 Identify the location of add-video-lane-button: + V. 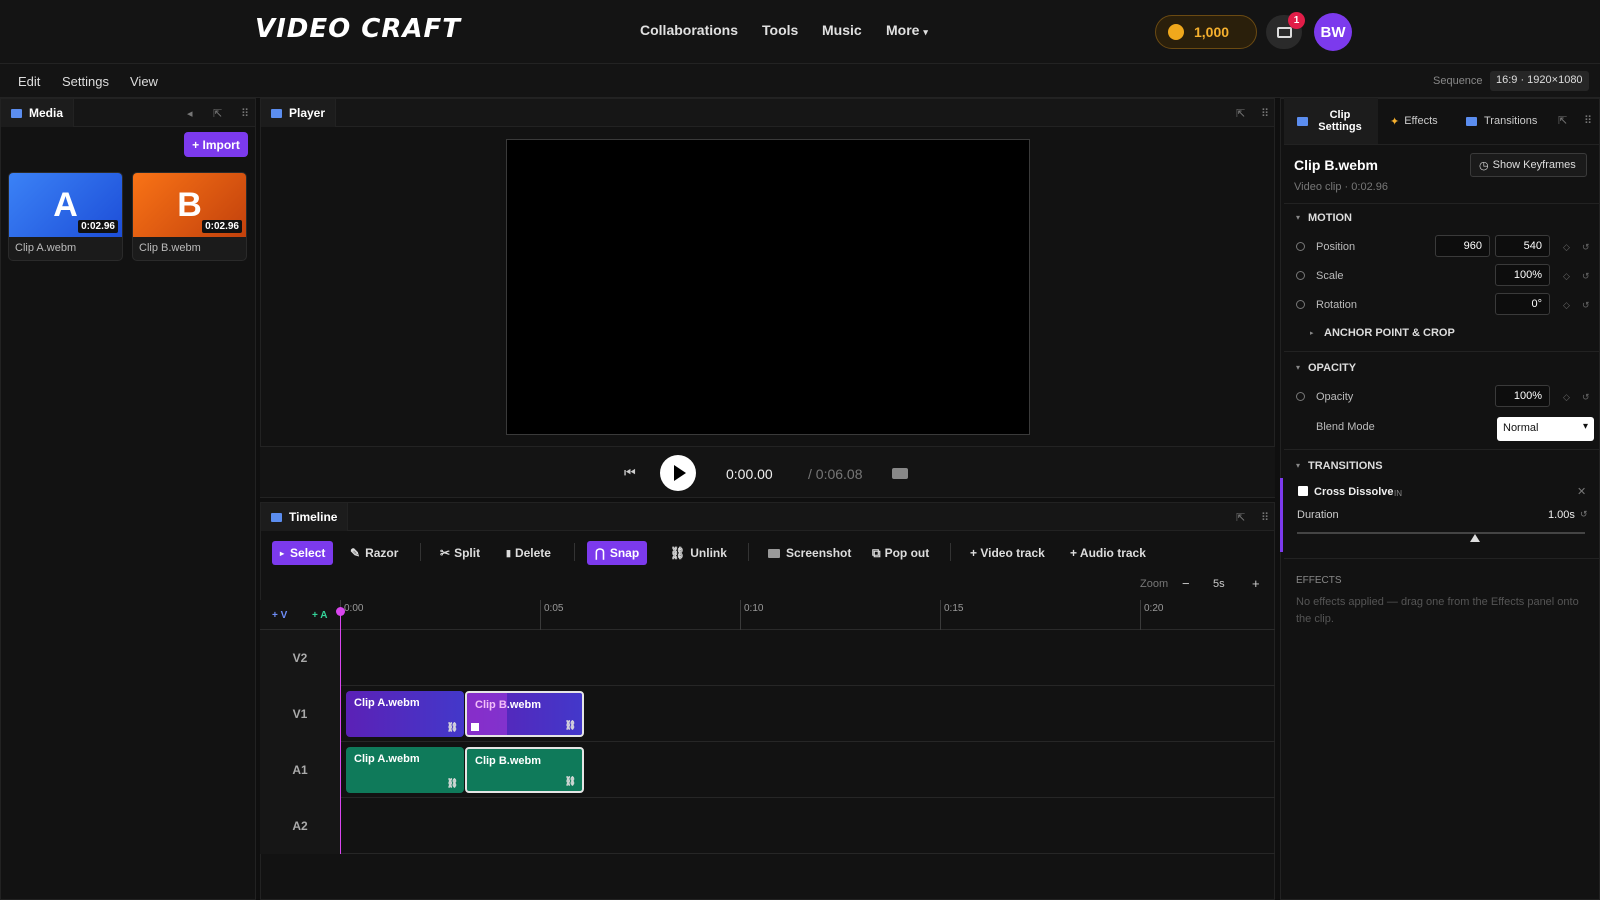
(279, 615).